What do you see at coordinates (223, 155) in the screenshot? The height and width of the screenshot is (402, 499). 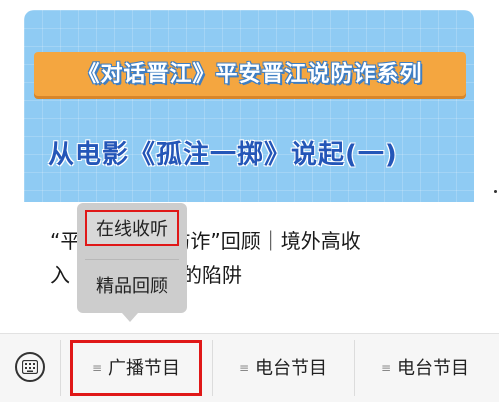 I see `episode-title: 从电影《孤注一掷》说起(一)` at bounding box center [223, 155].